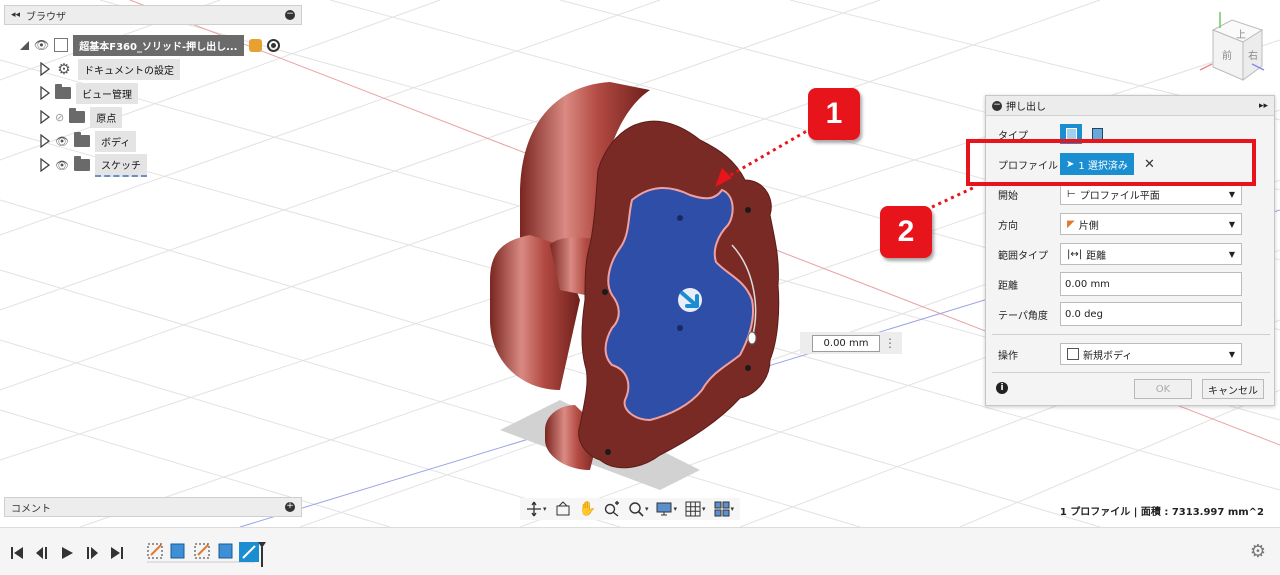 The height and width of the screenshot is (575, 1280). I want to click on more-options-icon: ⋮, so click(890, 343).